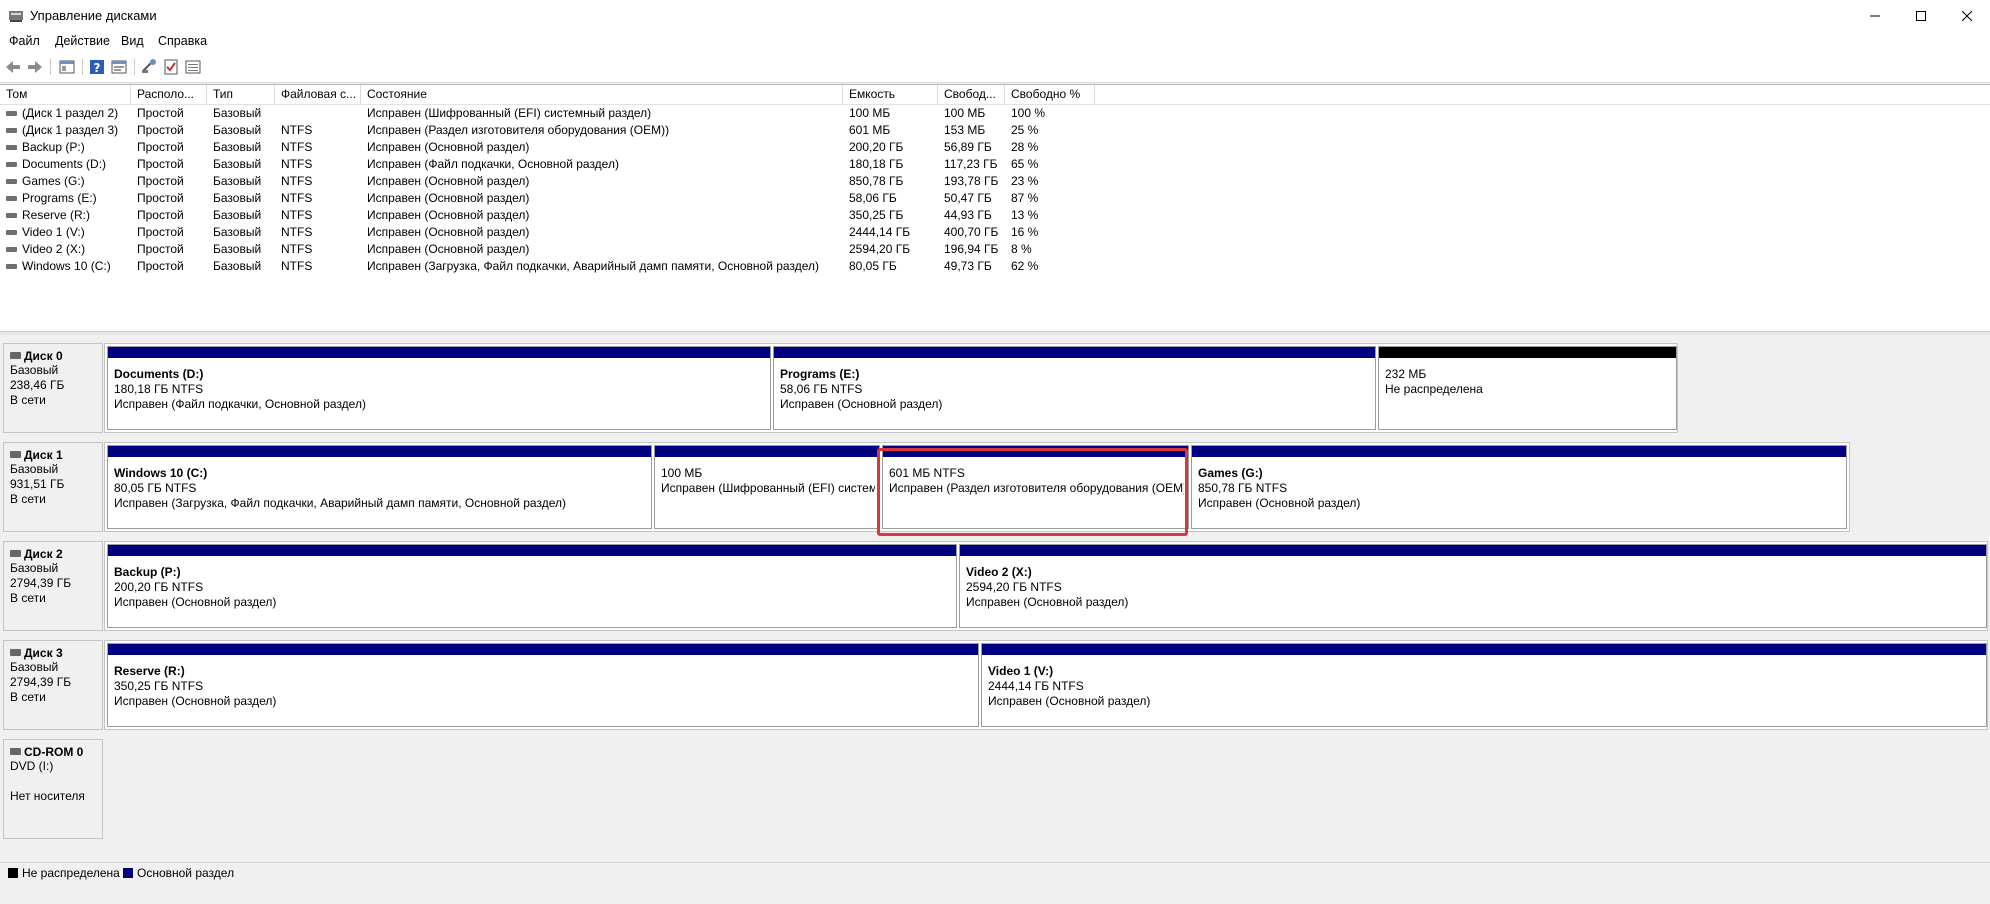  What do you see at coordinates (64, 873) in the screenshot?
I see `legend-unallocated: Не распределена` at bounding box center [64, 873].